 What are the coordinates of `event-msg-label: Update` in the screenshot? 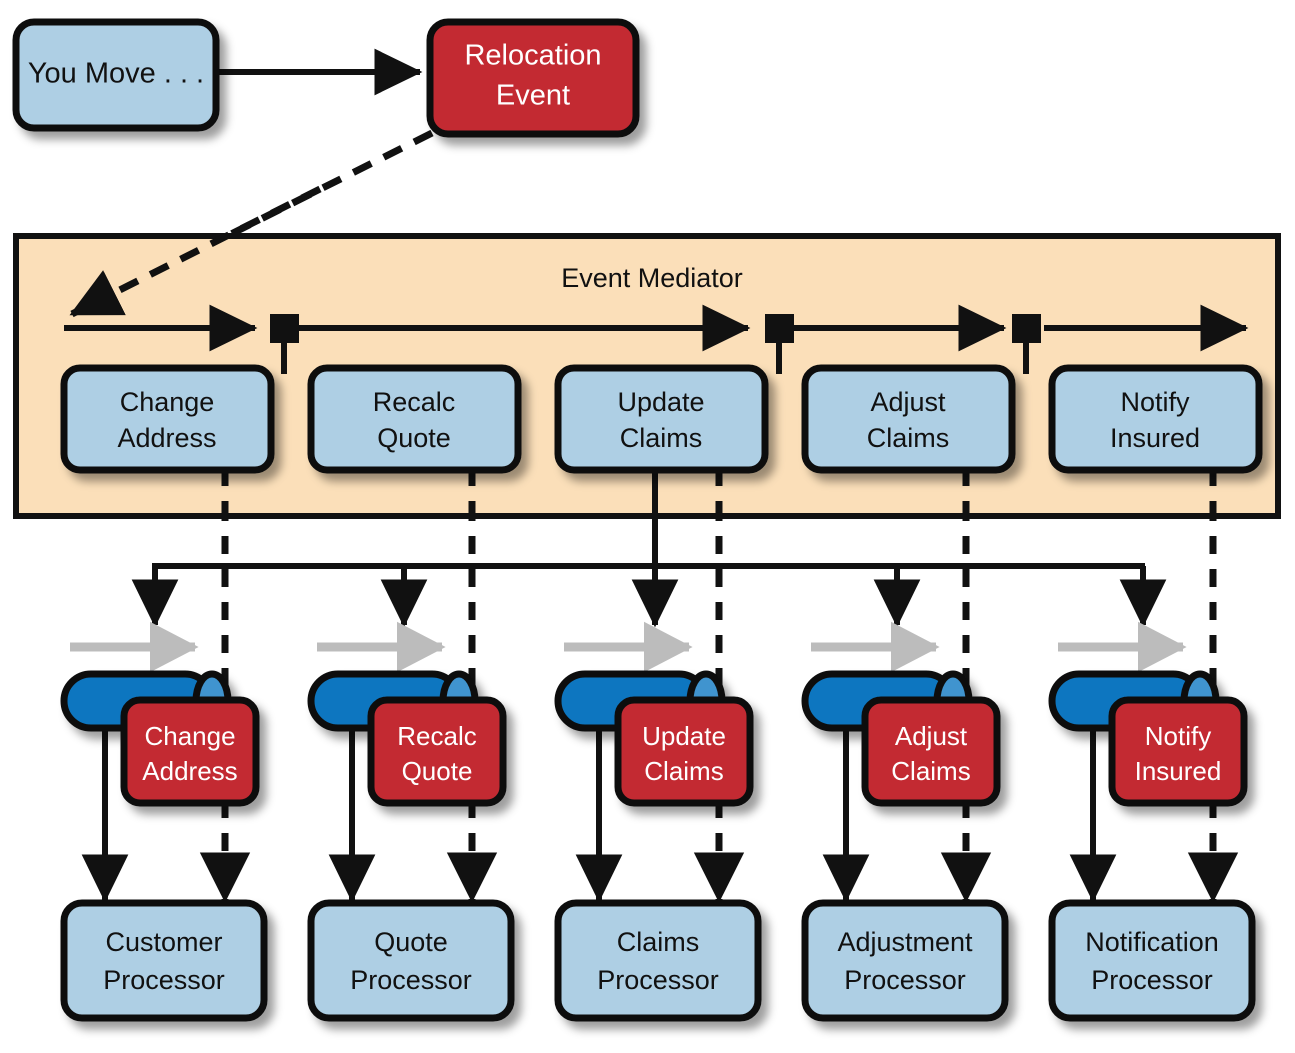 It's located at (684, 736).